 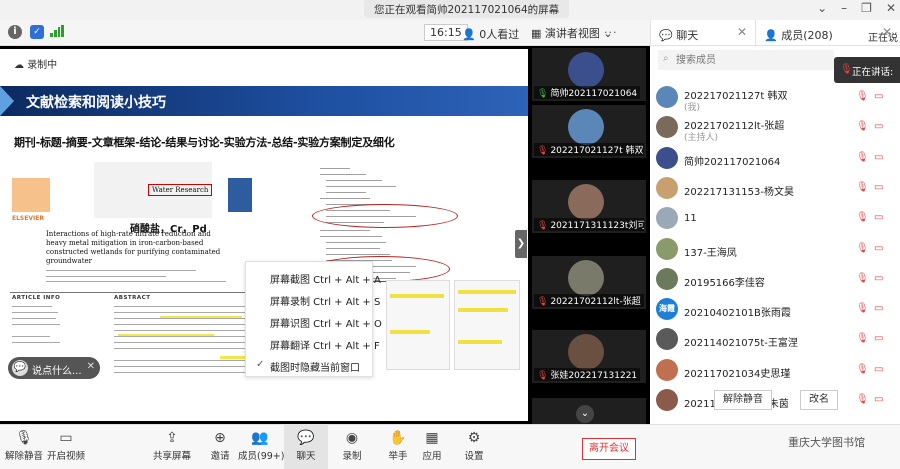 I want to click on viewers-count: 👤 0人看过, so click(x=490, y=34).